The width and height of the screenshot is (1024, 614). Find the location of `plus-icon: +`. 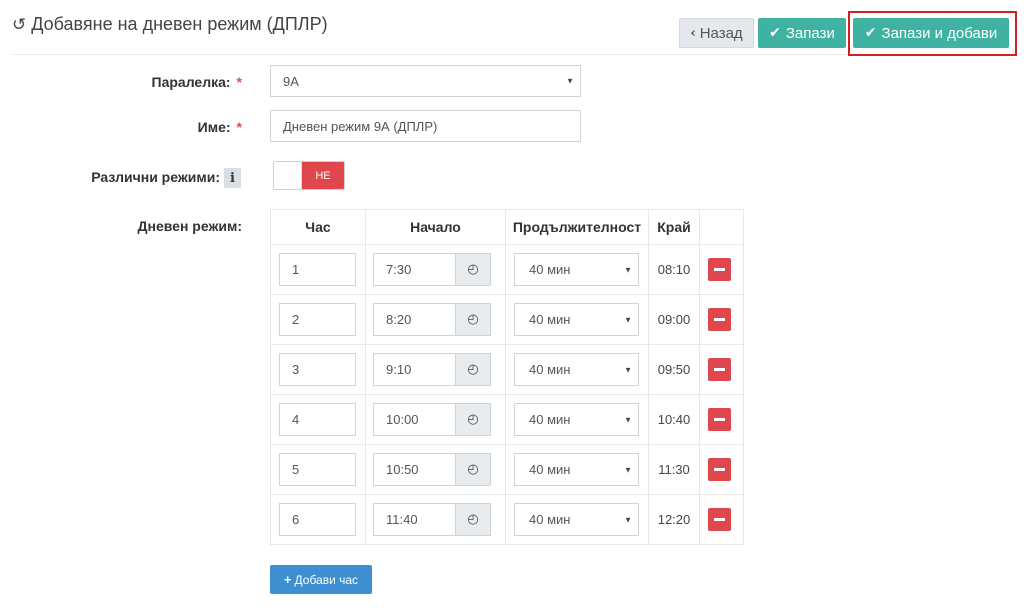

plus-icon: + is located at coordinates (287, 579).